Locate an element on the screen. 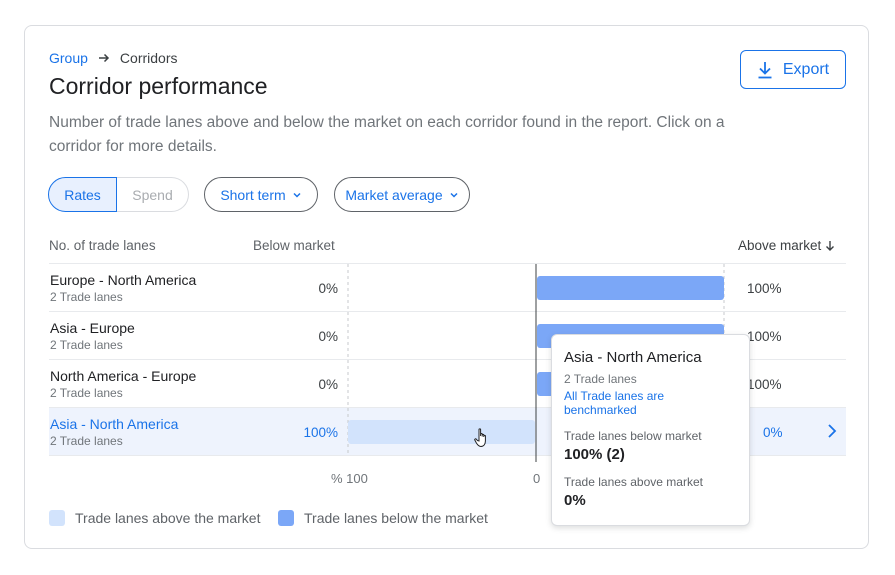 Image resolution: width=895 pixels, height=575 pixels. hand-cursor-icon is located at coordinates (480, 438).